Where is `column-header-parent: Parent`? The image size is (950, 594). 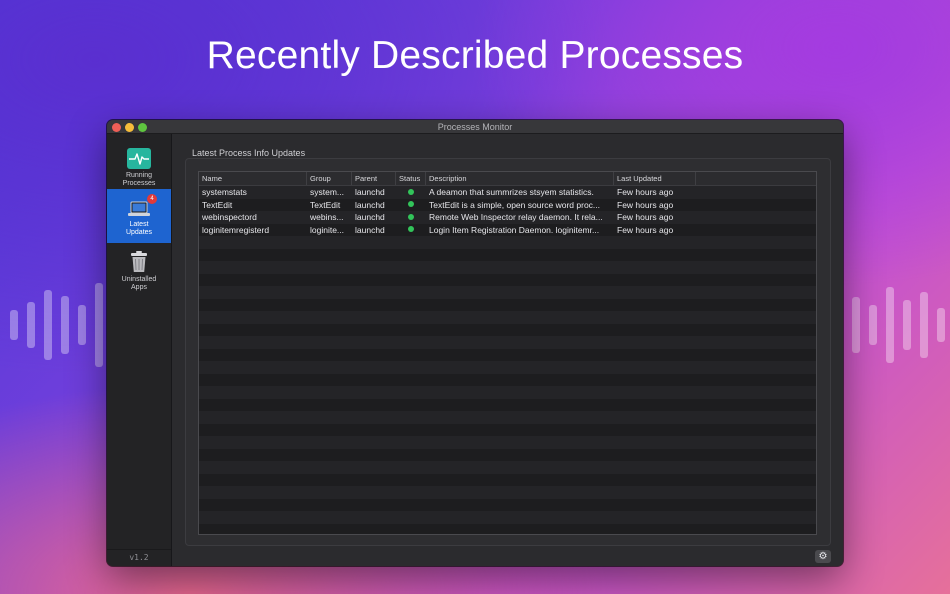
column-header-parent: Parent is located at coordinates (374, 178).